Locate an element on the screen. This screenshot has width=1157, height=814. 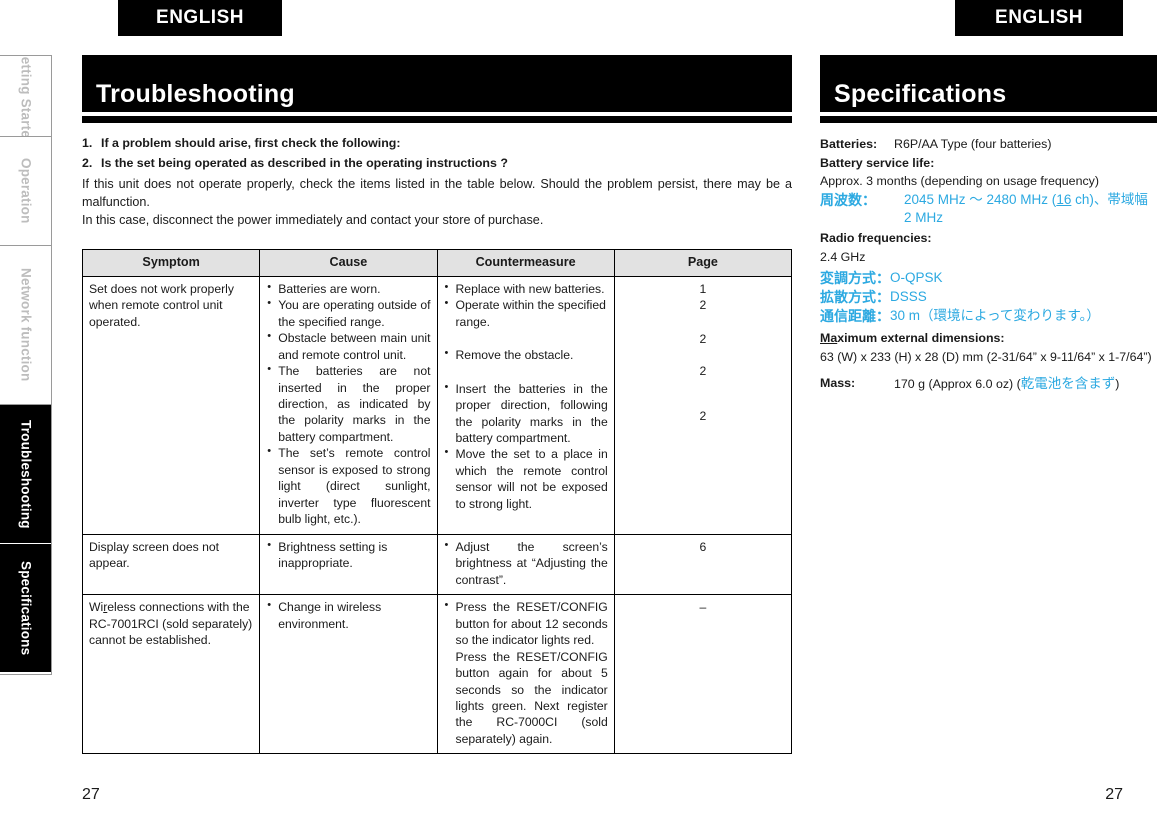
sidebar-item-label: Getting Started is located at coordinates (26, 96).